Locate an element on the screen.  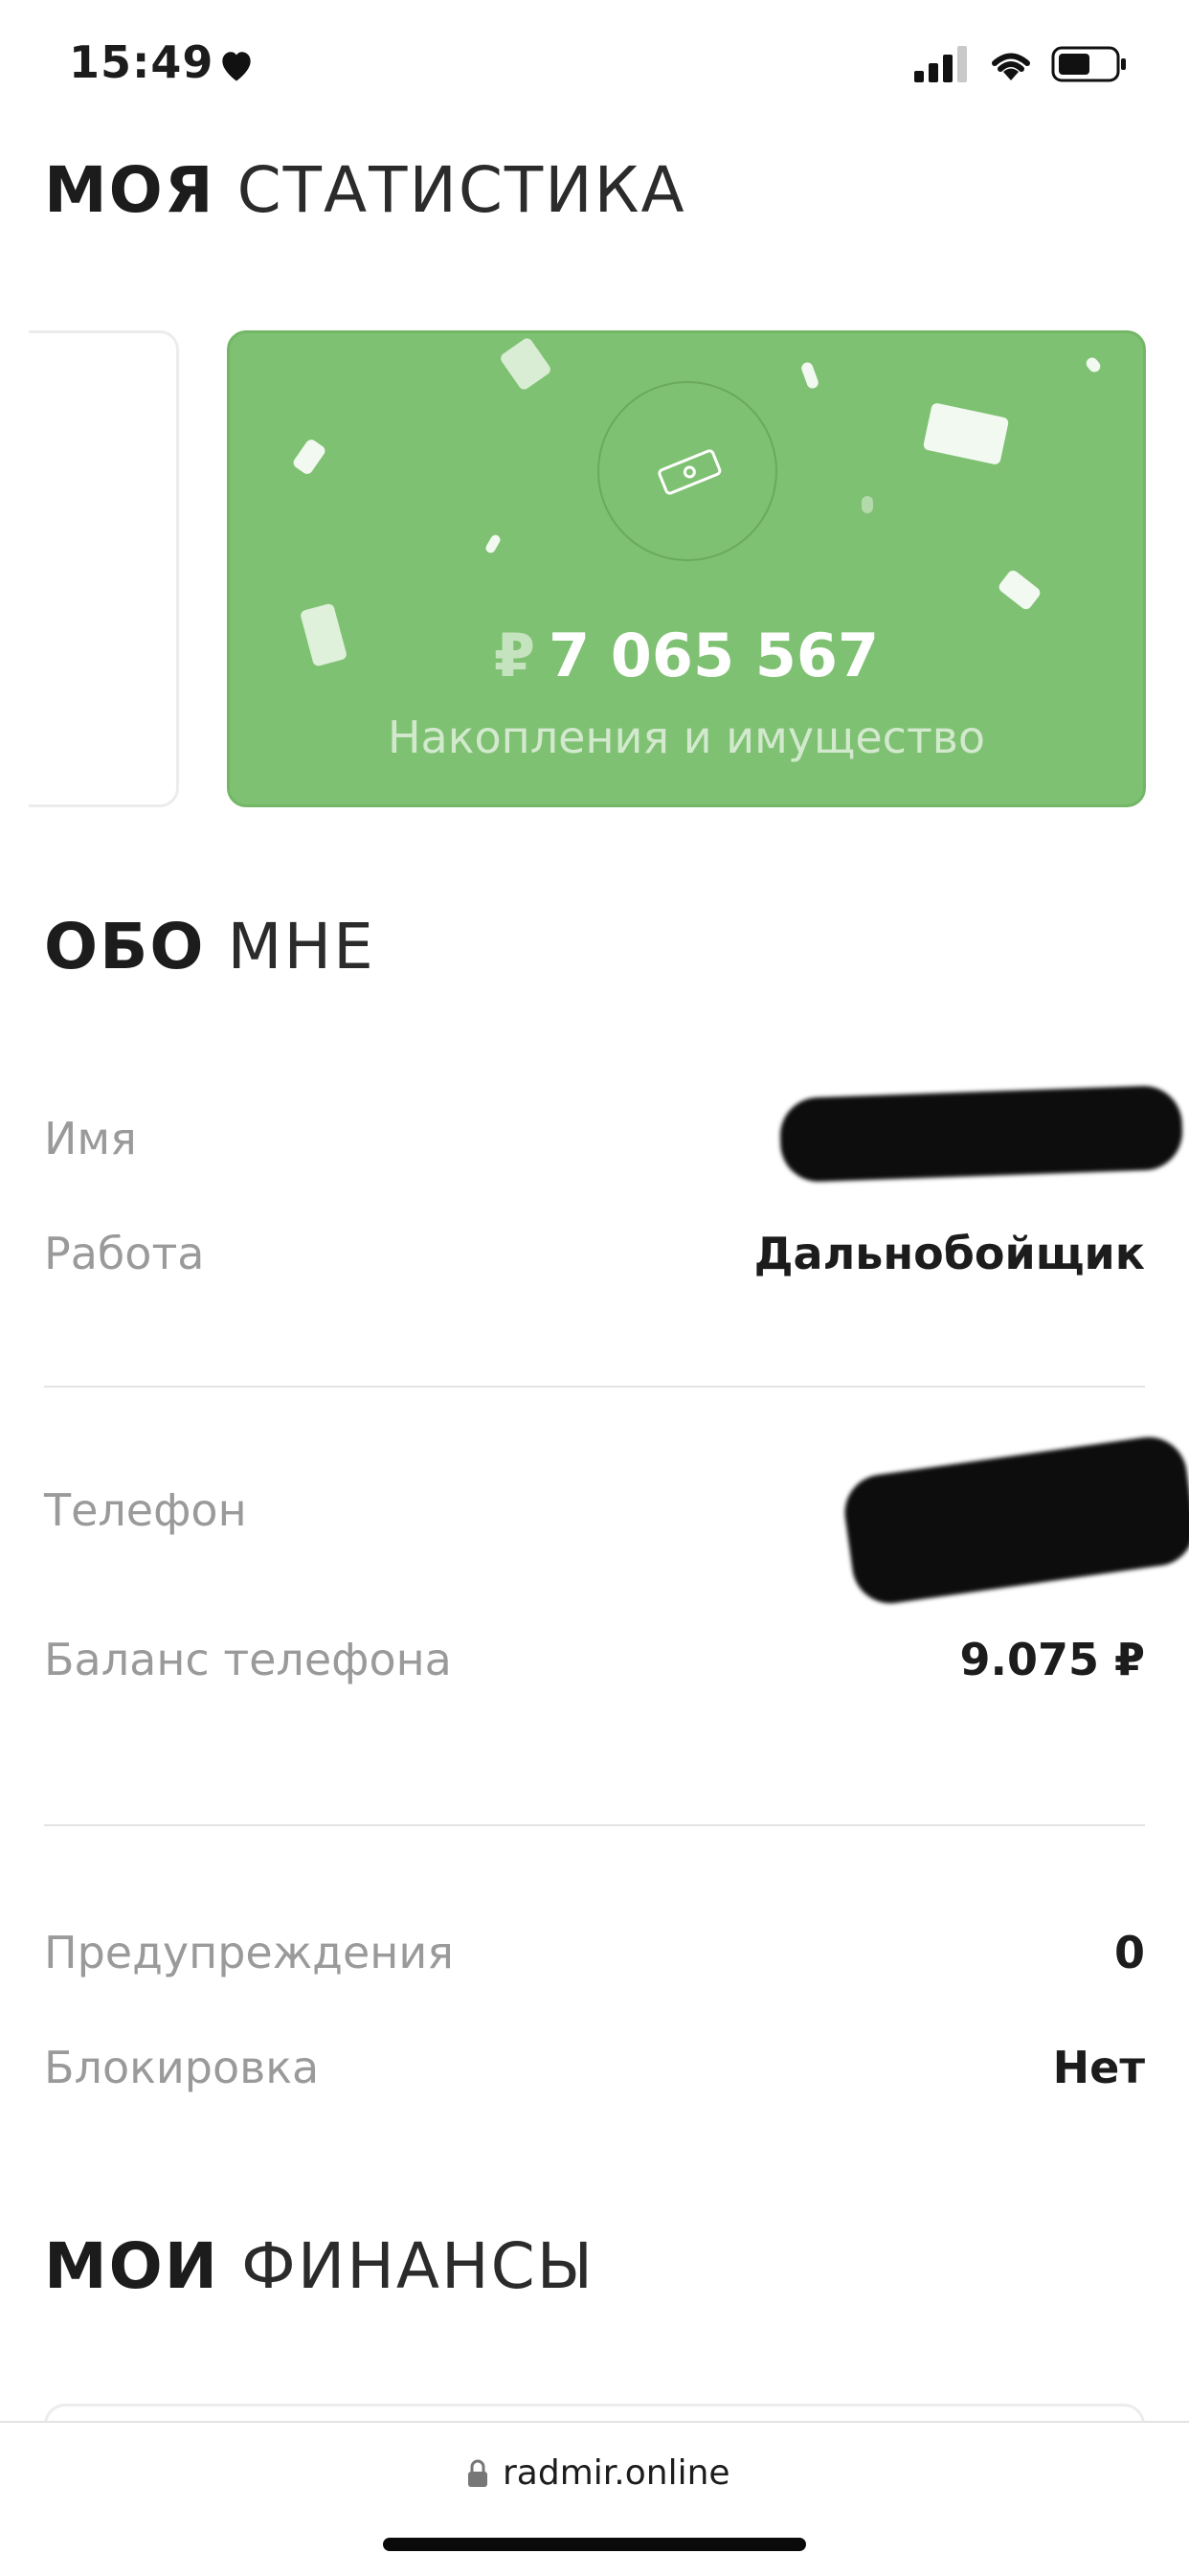
section-title-bold: МОИ is located at coordinates (132, 2266).